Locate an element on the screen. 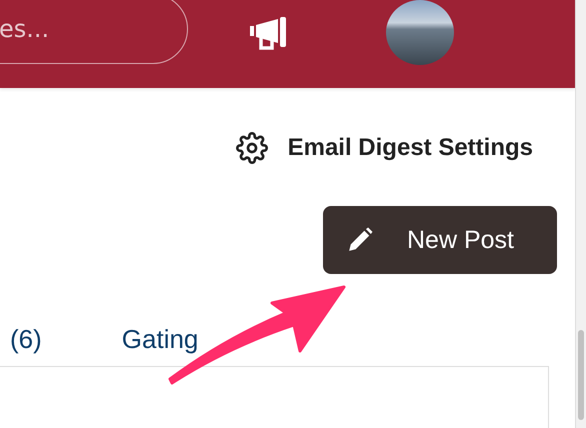 The height and width of the screenshot is (428, 586). settings-icon is located at coordinates (252, 148).